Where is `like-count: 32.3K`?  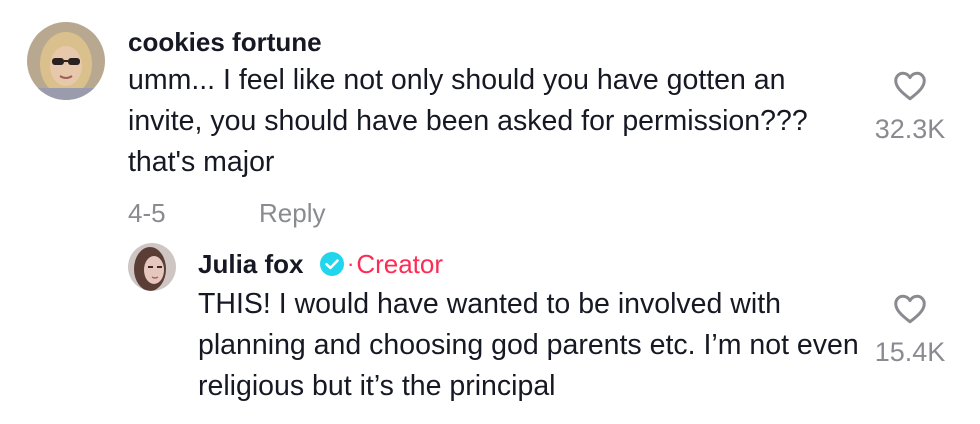 like-count: 32.3K is located at coordinates (910, 129).